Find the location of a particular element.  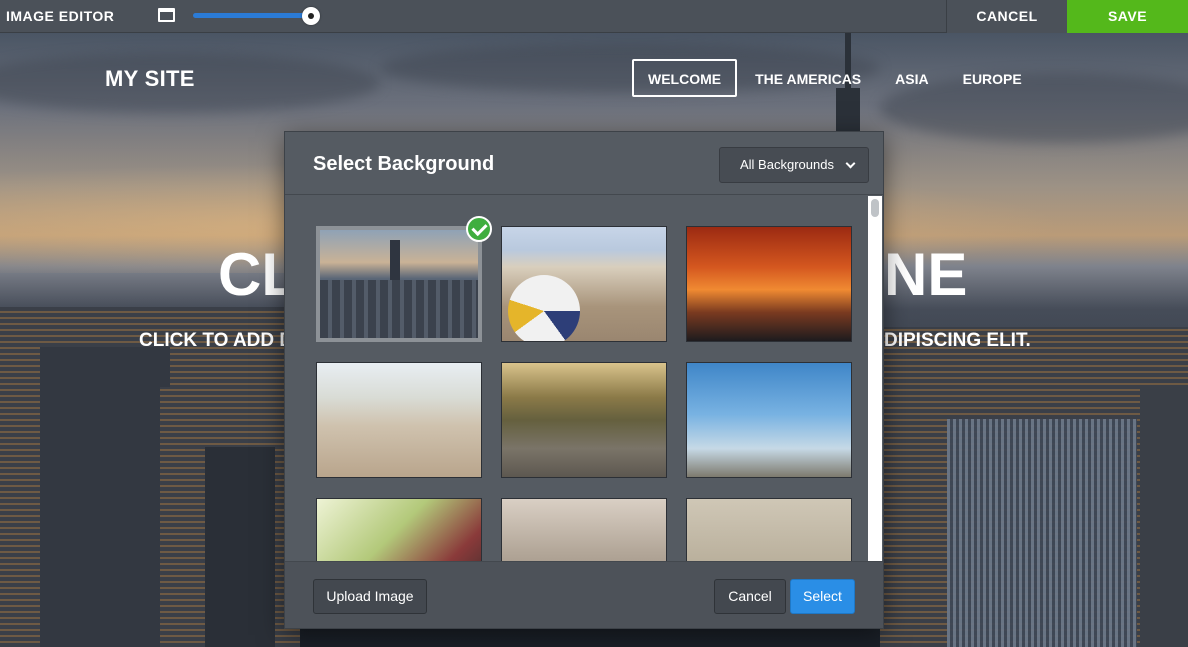

modal-cancel-button: Cancel is located at coordinates (750, 596).